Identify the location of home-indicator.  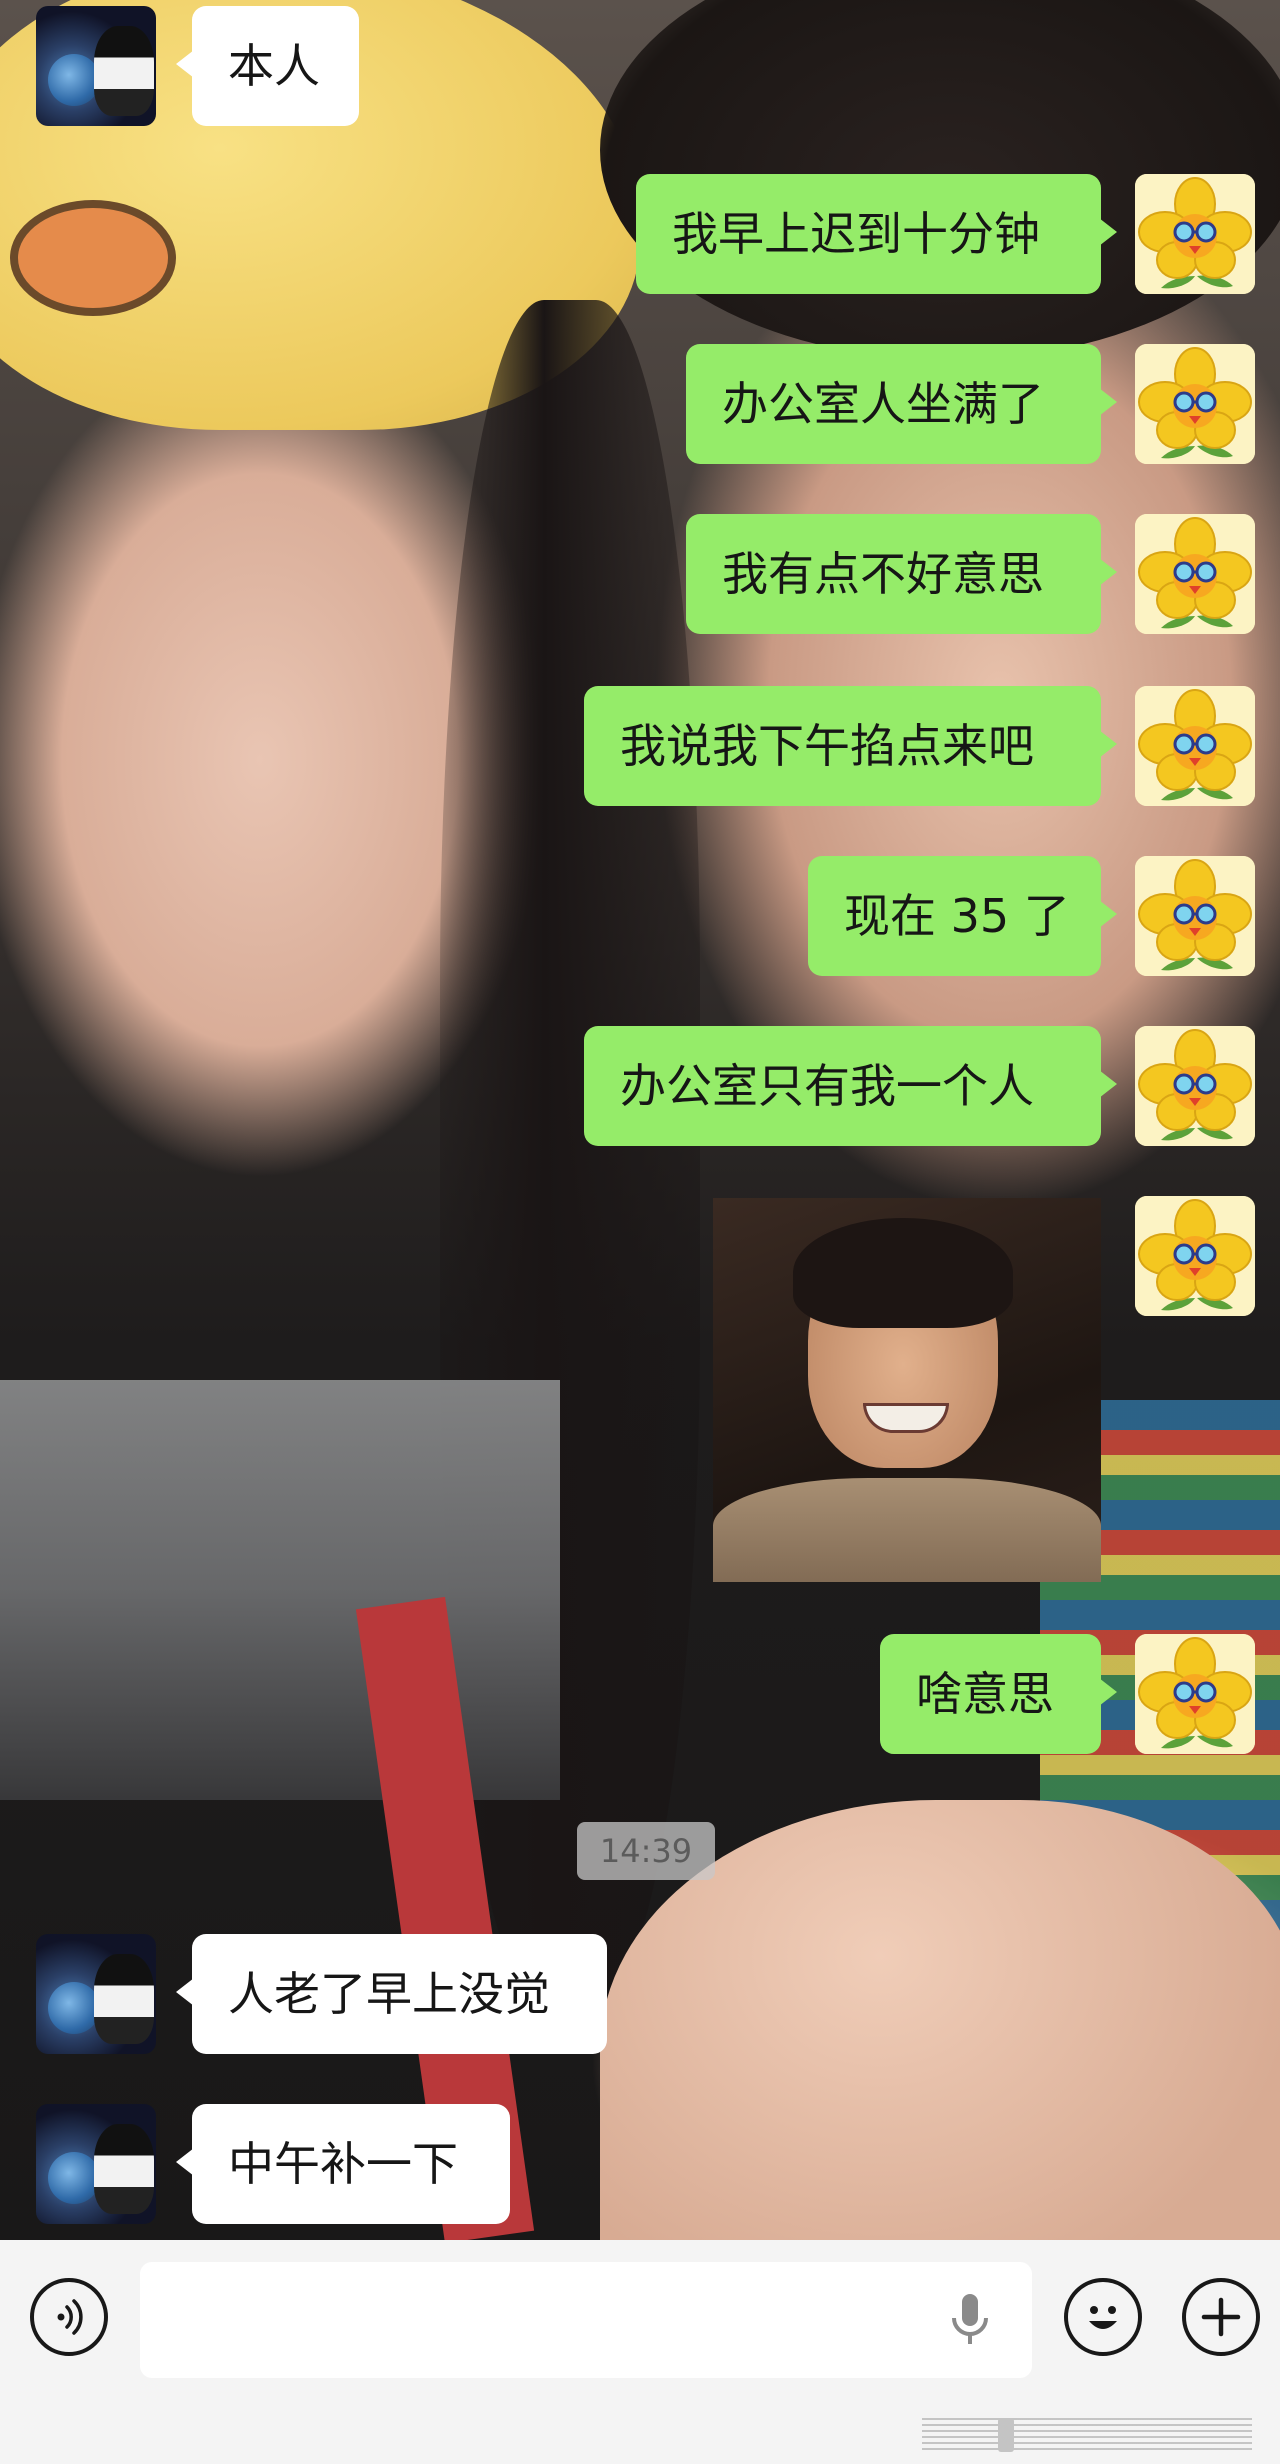
(1087, 2435).